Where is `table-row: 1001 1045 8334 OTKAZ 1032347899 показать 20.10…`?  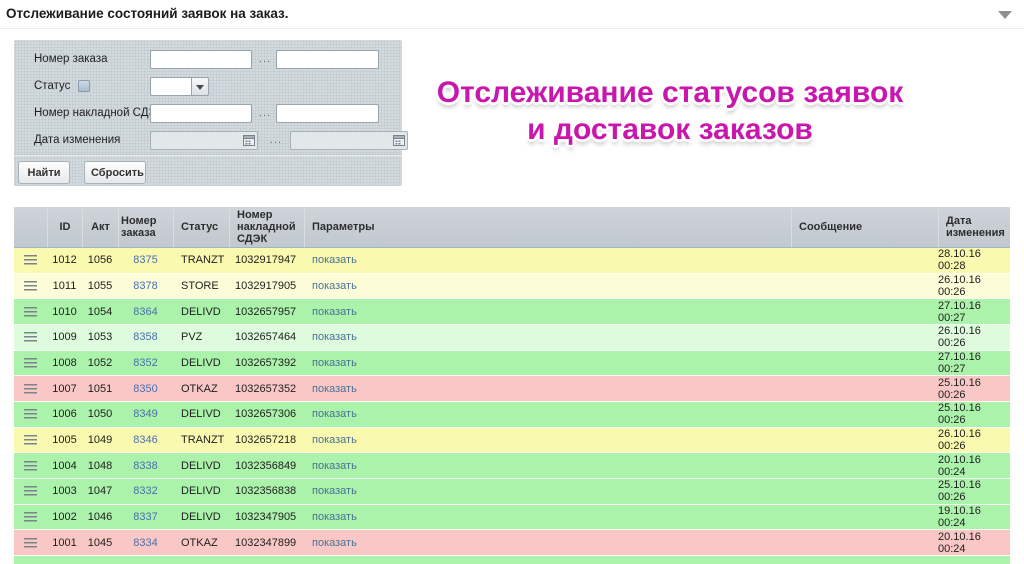
table-row: 1001 1045 8334 OTKAZ 1032347899 показать 20.10… is located at coordinates (512, 543).